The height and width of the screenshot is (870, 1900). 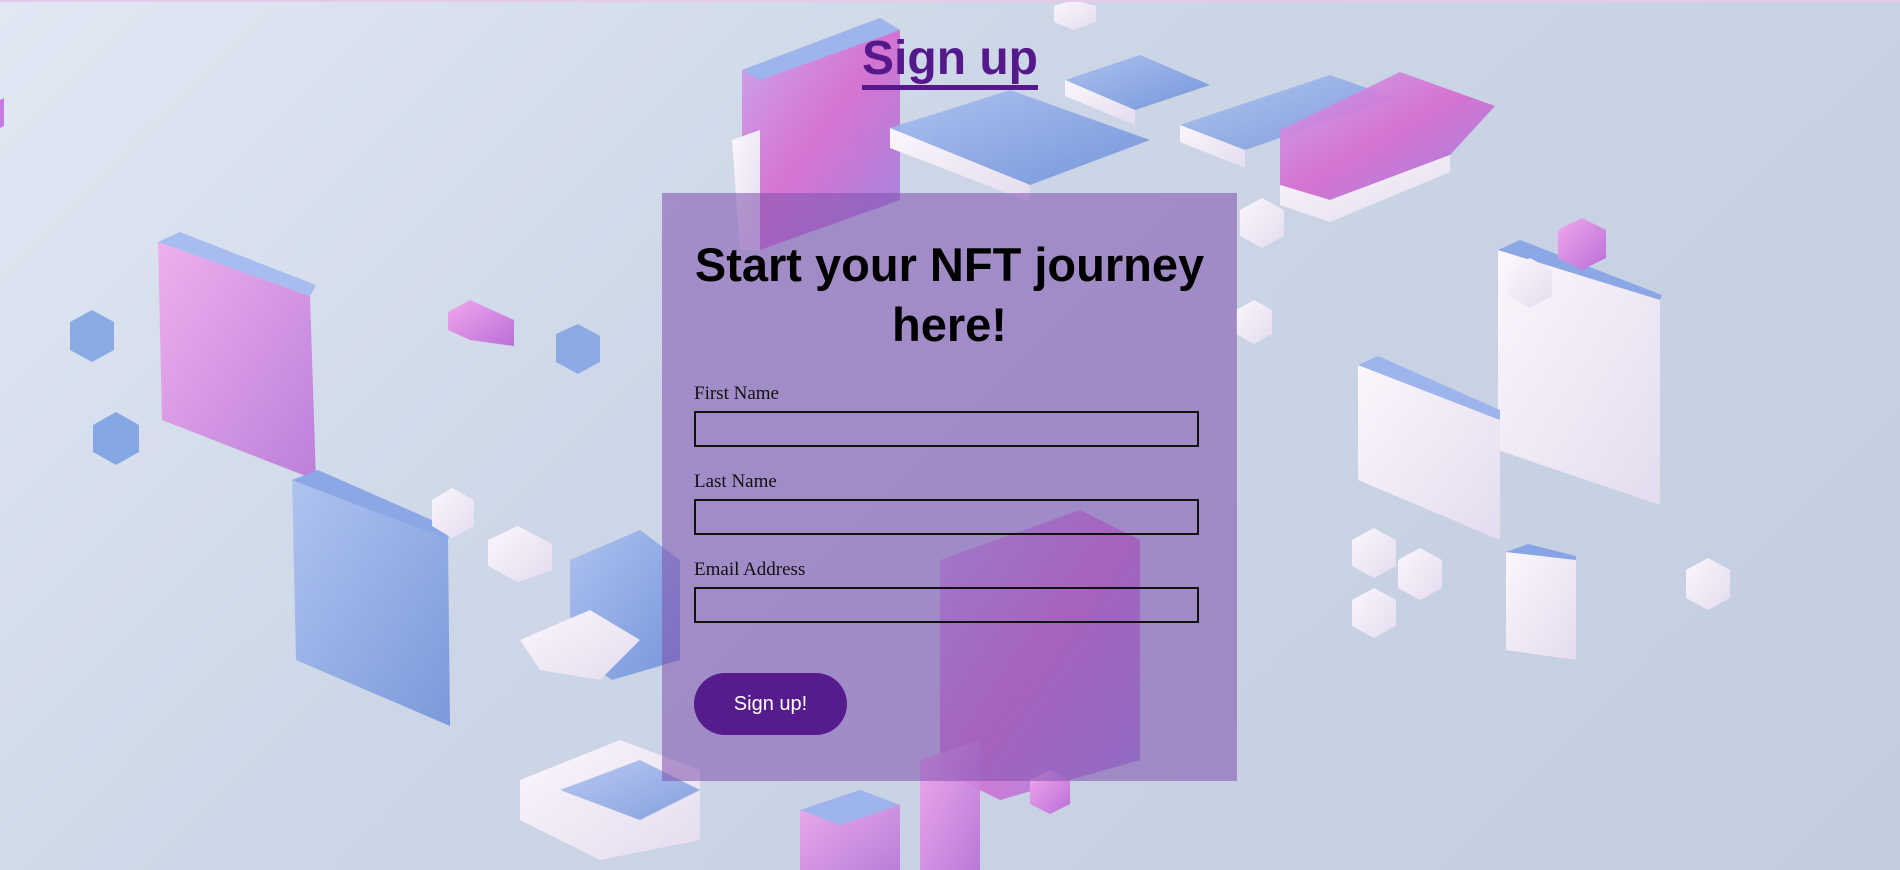 I want to click on first-name-input, so click(x=946, y=429).